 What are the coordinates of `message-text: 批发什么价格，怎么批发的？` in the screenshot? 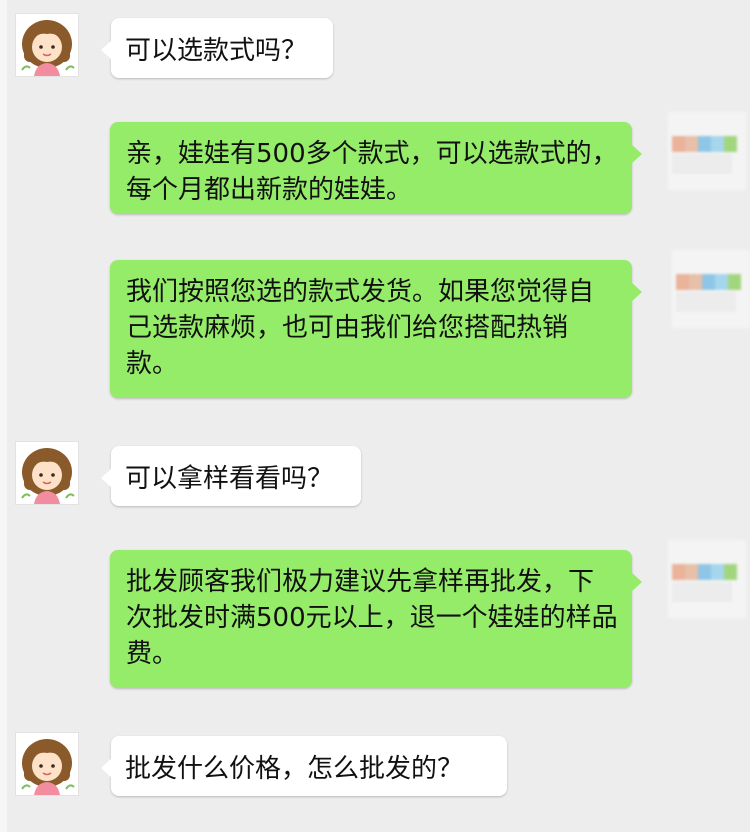 It's located at (294, 769).